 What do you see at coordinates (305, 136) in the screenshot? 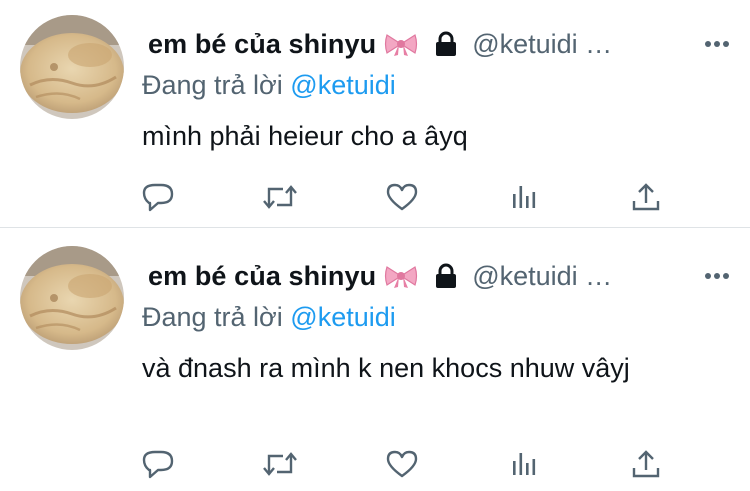
I see `tweet-text: mình phải heieur cho a âyq` at bounding box center [305, 136].